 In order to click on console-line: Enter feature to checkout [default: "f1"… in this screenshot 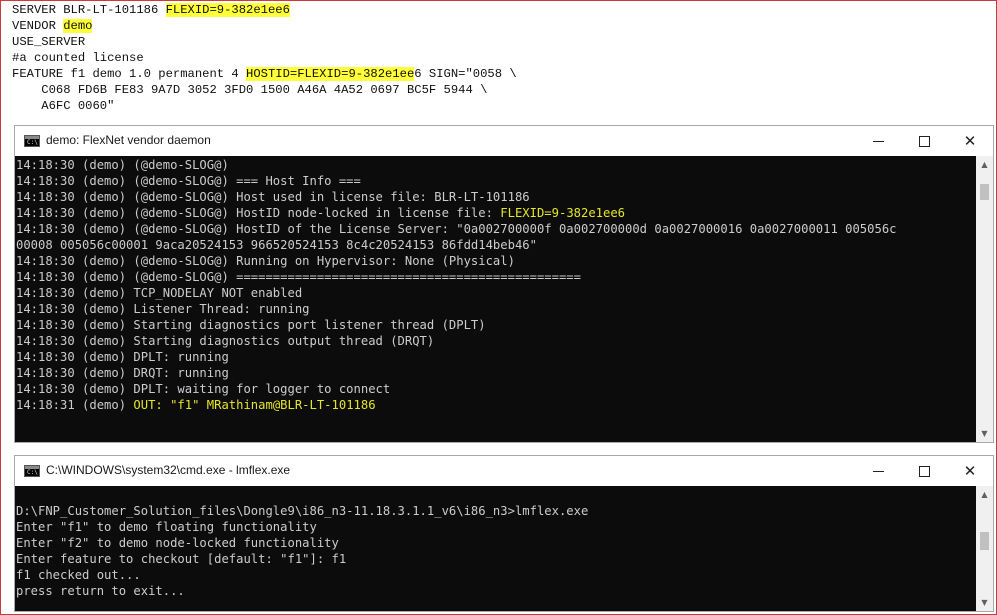, I will do `click(181, 559)`.